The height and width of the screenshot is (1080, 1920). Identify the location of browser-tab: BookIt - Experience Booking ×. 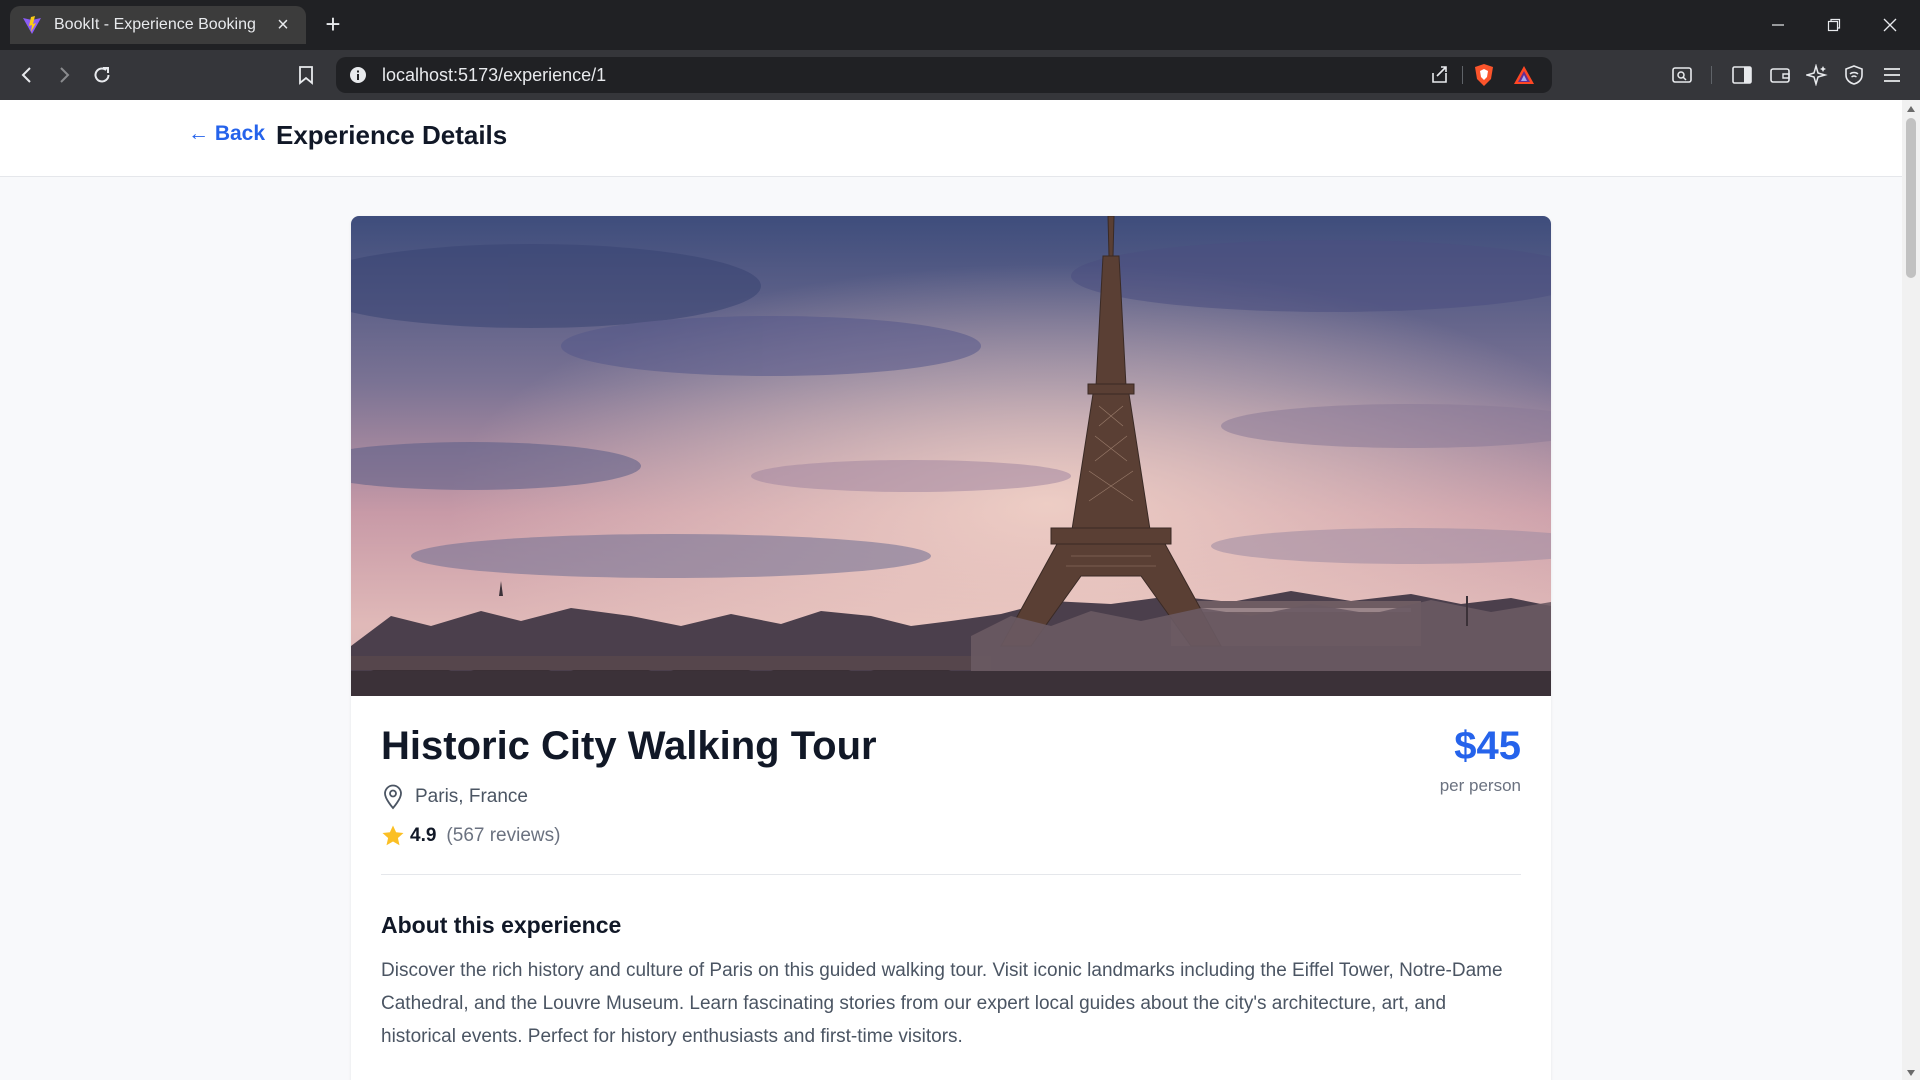
(158, 25).